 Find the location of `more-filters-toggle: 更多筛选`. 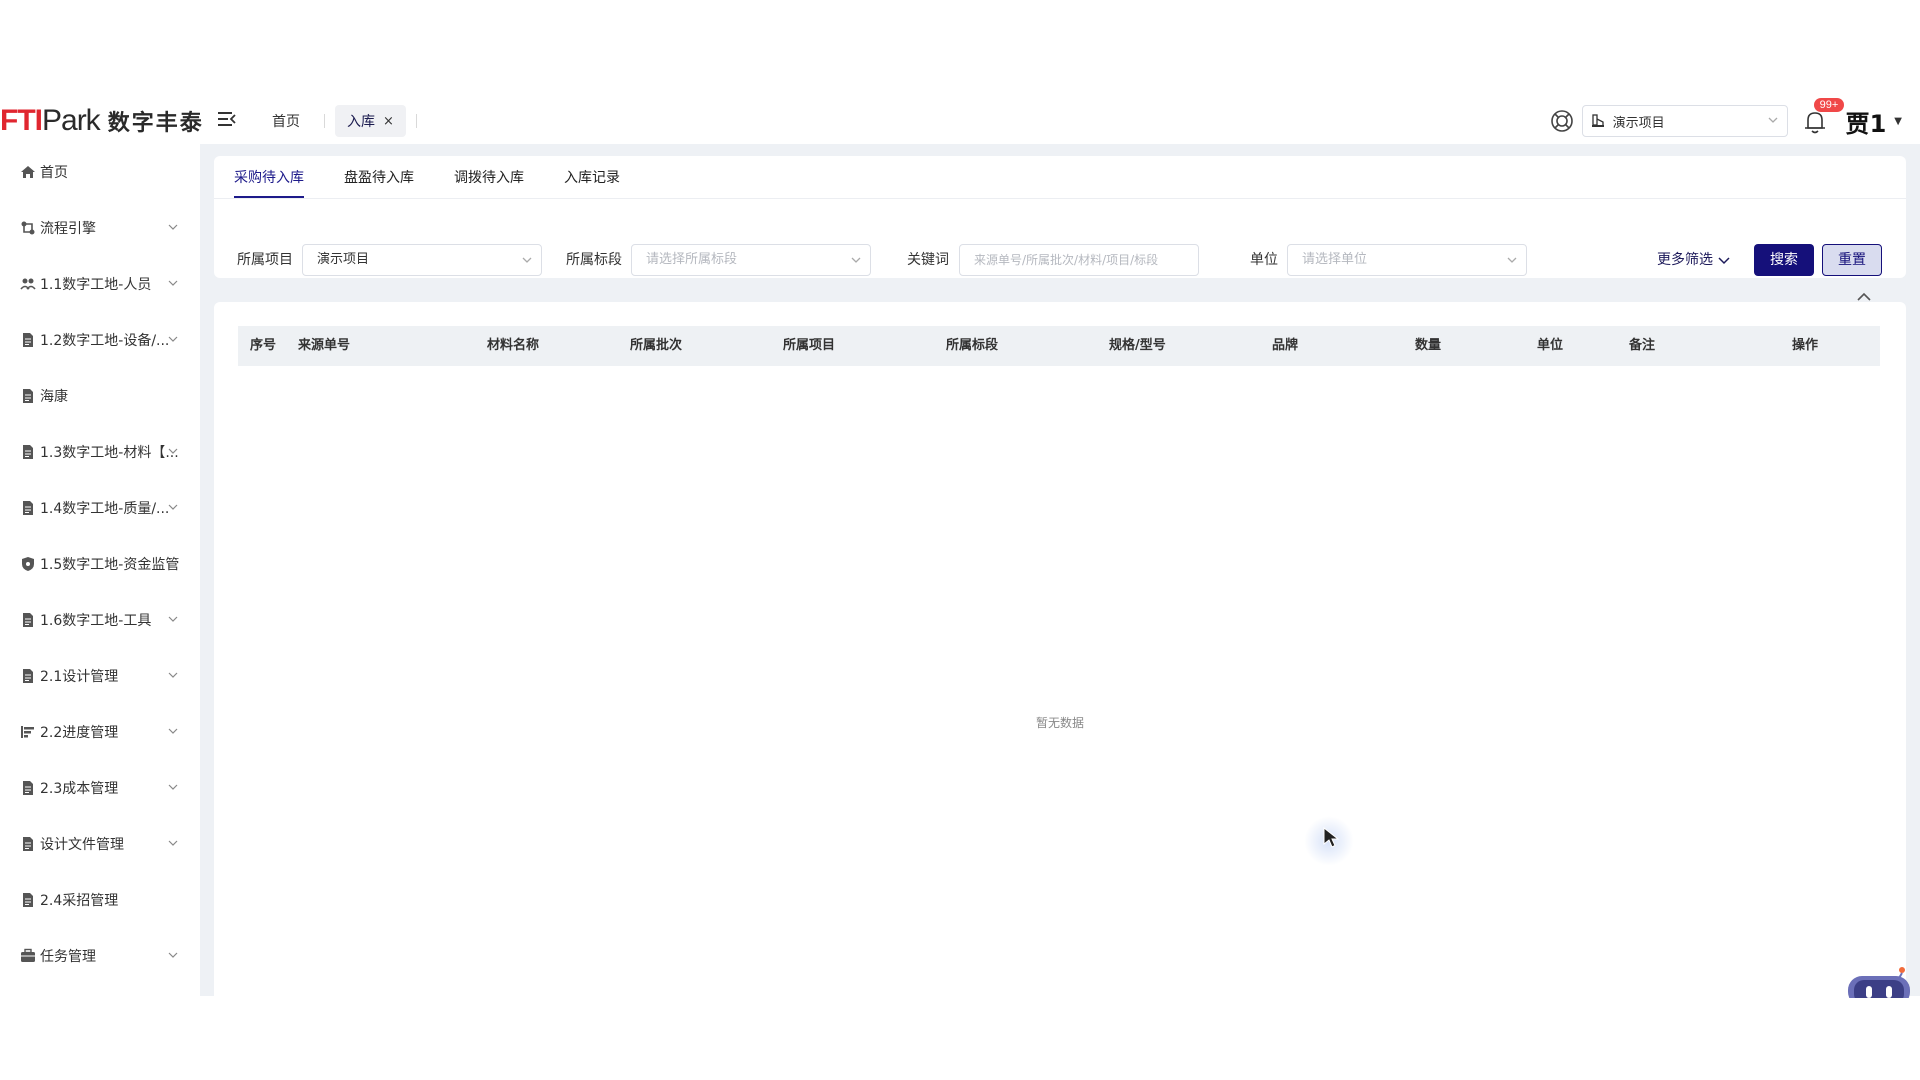

more-filters-toggle: 更多筛选 is located at coordinates (1694, 260).